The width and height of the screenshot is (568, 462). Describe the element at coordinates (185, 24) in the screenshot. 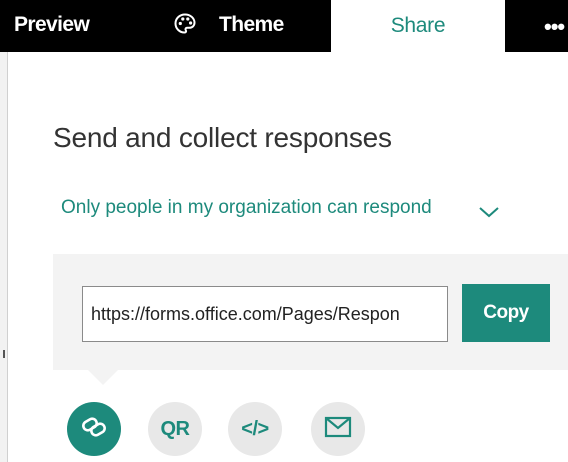

I see `palette-icon` at that location.